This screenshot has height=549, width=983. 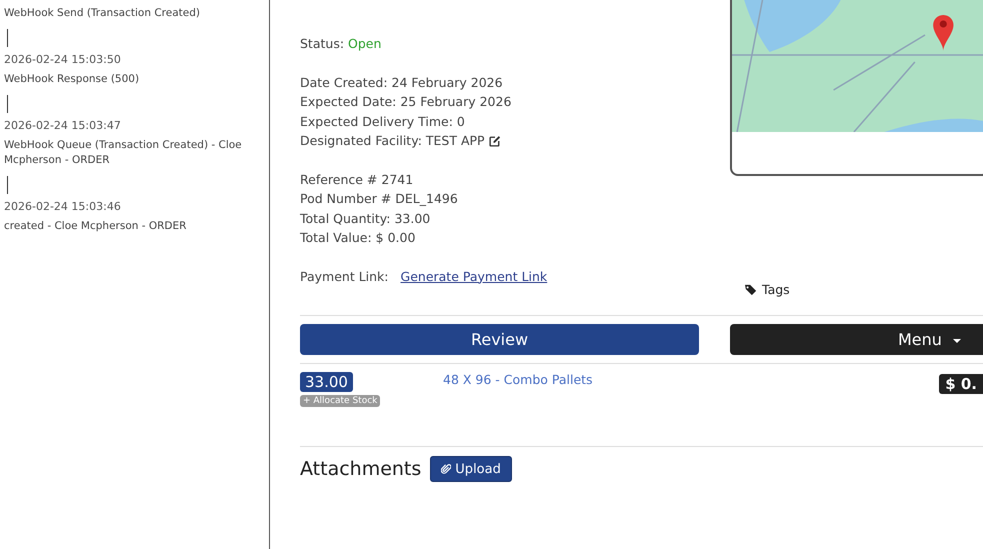 What do you see at coordinates (341, 44) in the screenshot?
I see `status-text: Status: Open` at bounding box center [341, 44].